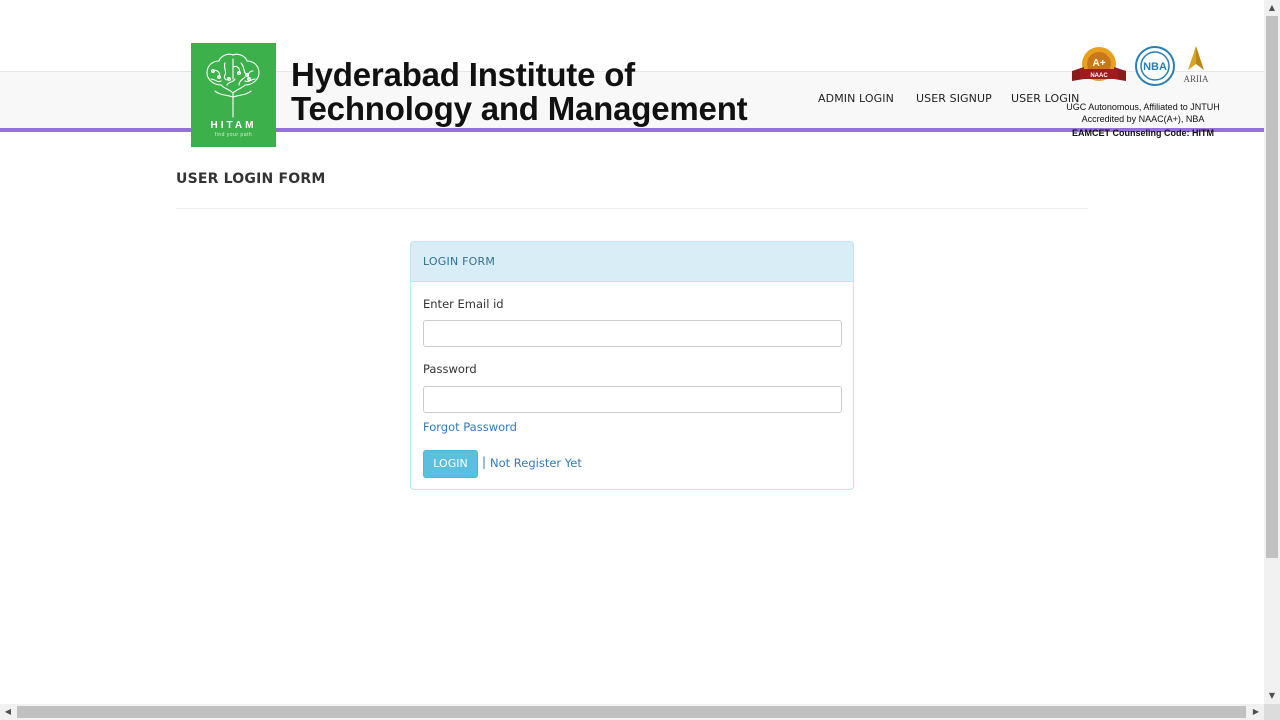 This screenshot has width=1280, height=720. I want to click on email-field, so click(632, 333).